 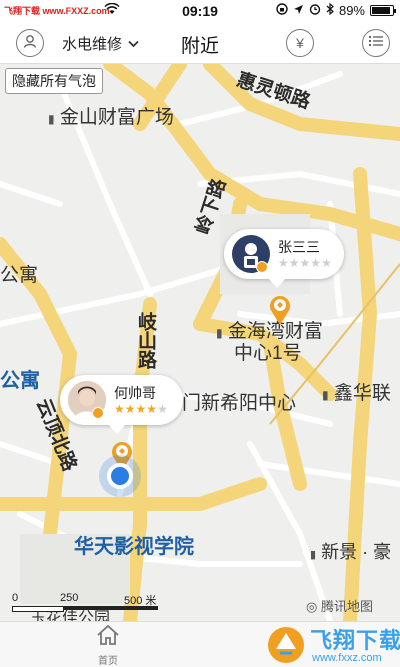 I want to click on status-bar: 飞翔下载 www.FXXZ.com 09:19 89%, so click(x=200, y=11).